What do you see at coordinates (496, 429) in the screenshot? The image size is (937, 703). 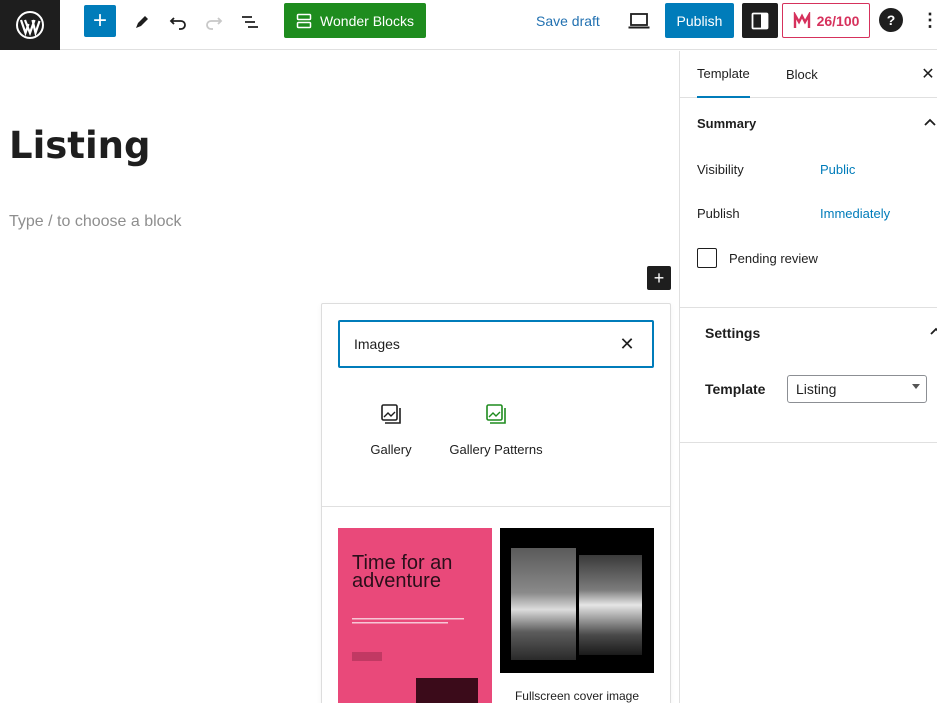 I see `block-item-gallery-patterns: Gallery Patterns` at bounding box center [496, 429].